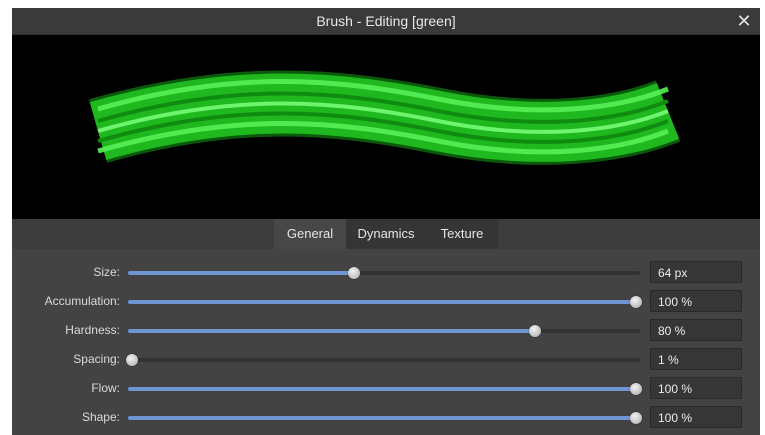  Describe the element at coordinates (462, 234) in the screenshot. I see `tab-texture: Texture` at that location.